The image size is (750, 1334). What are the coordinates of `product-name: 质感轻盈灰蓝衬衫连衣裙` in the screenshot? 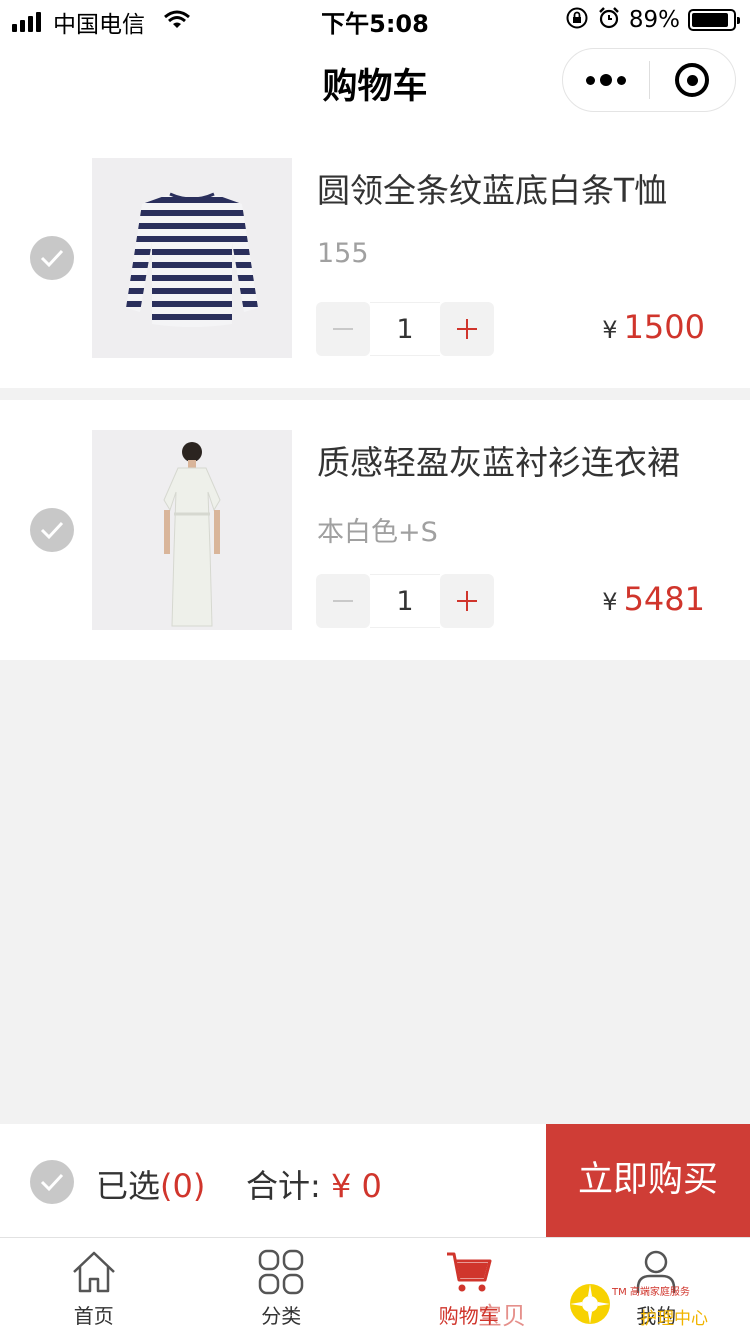 It's located at (498, 460).